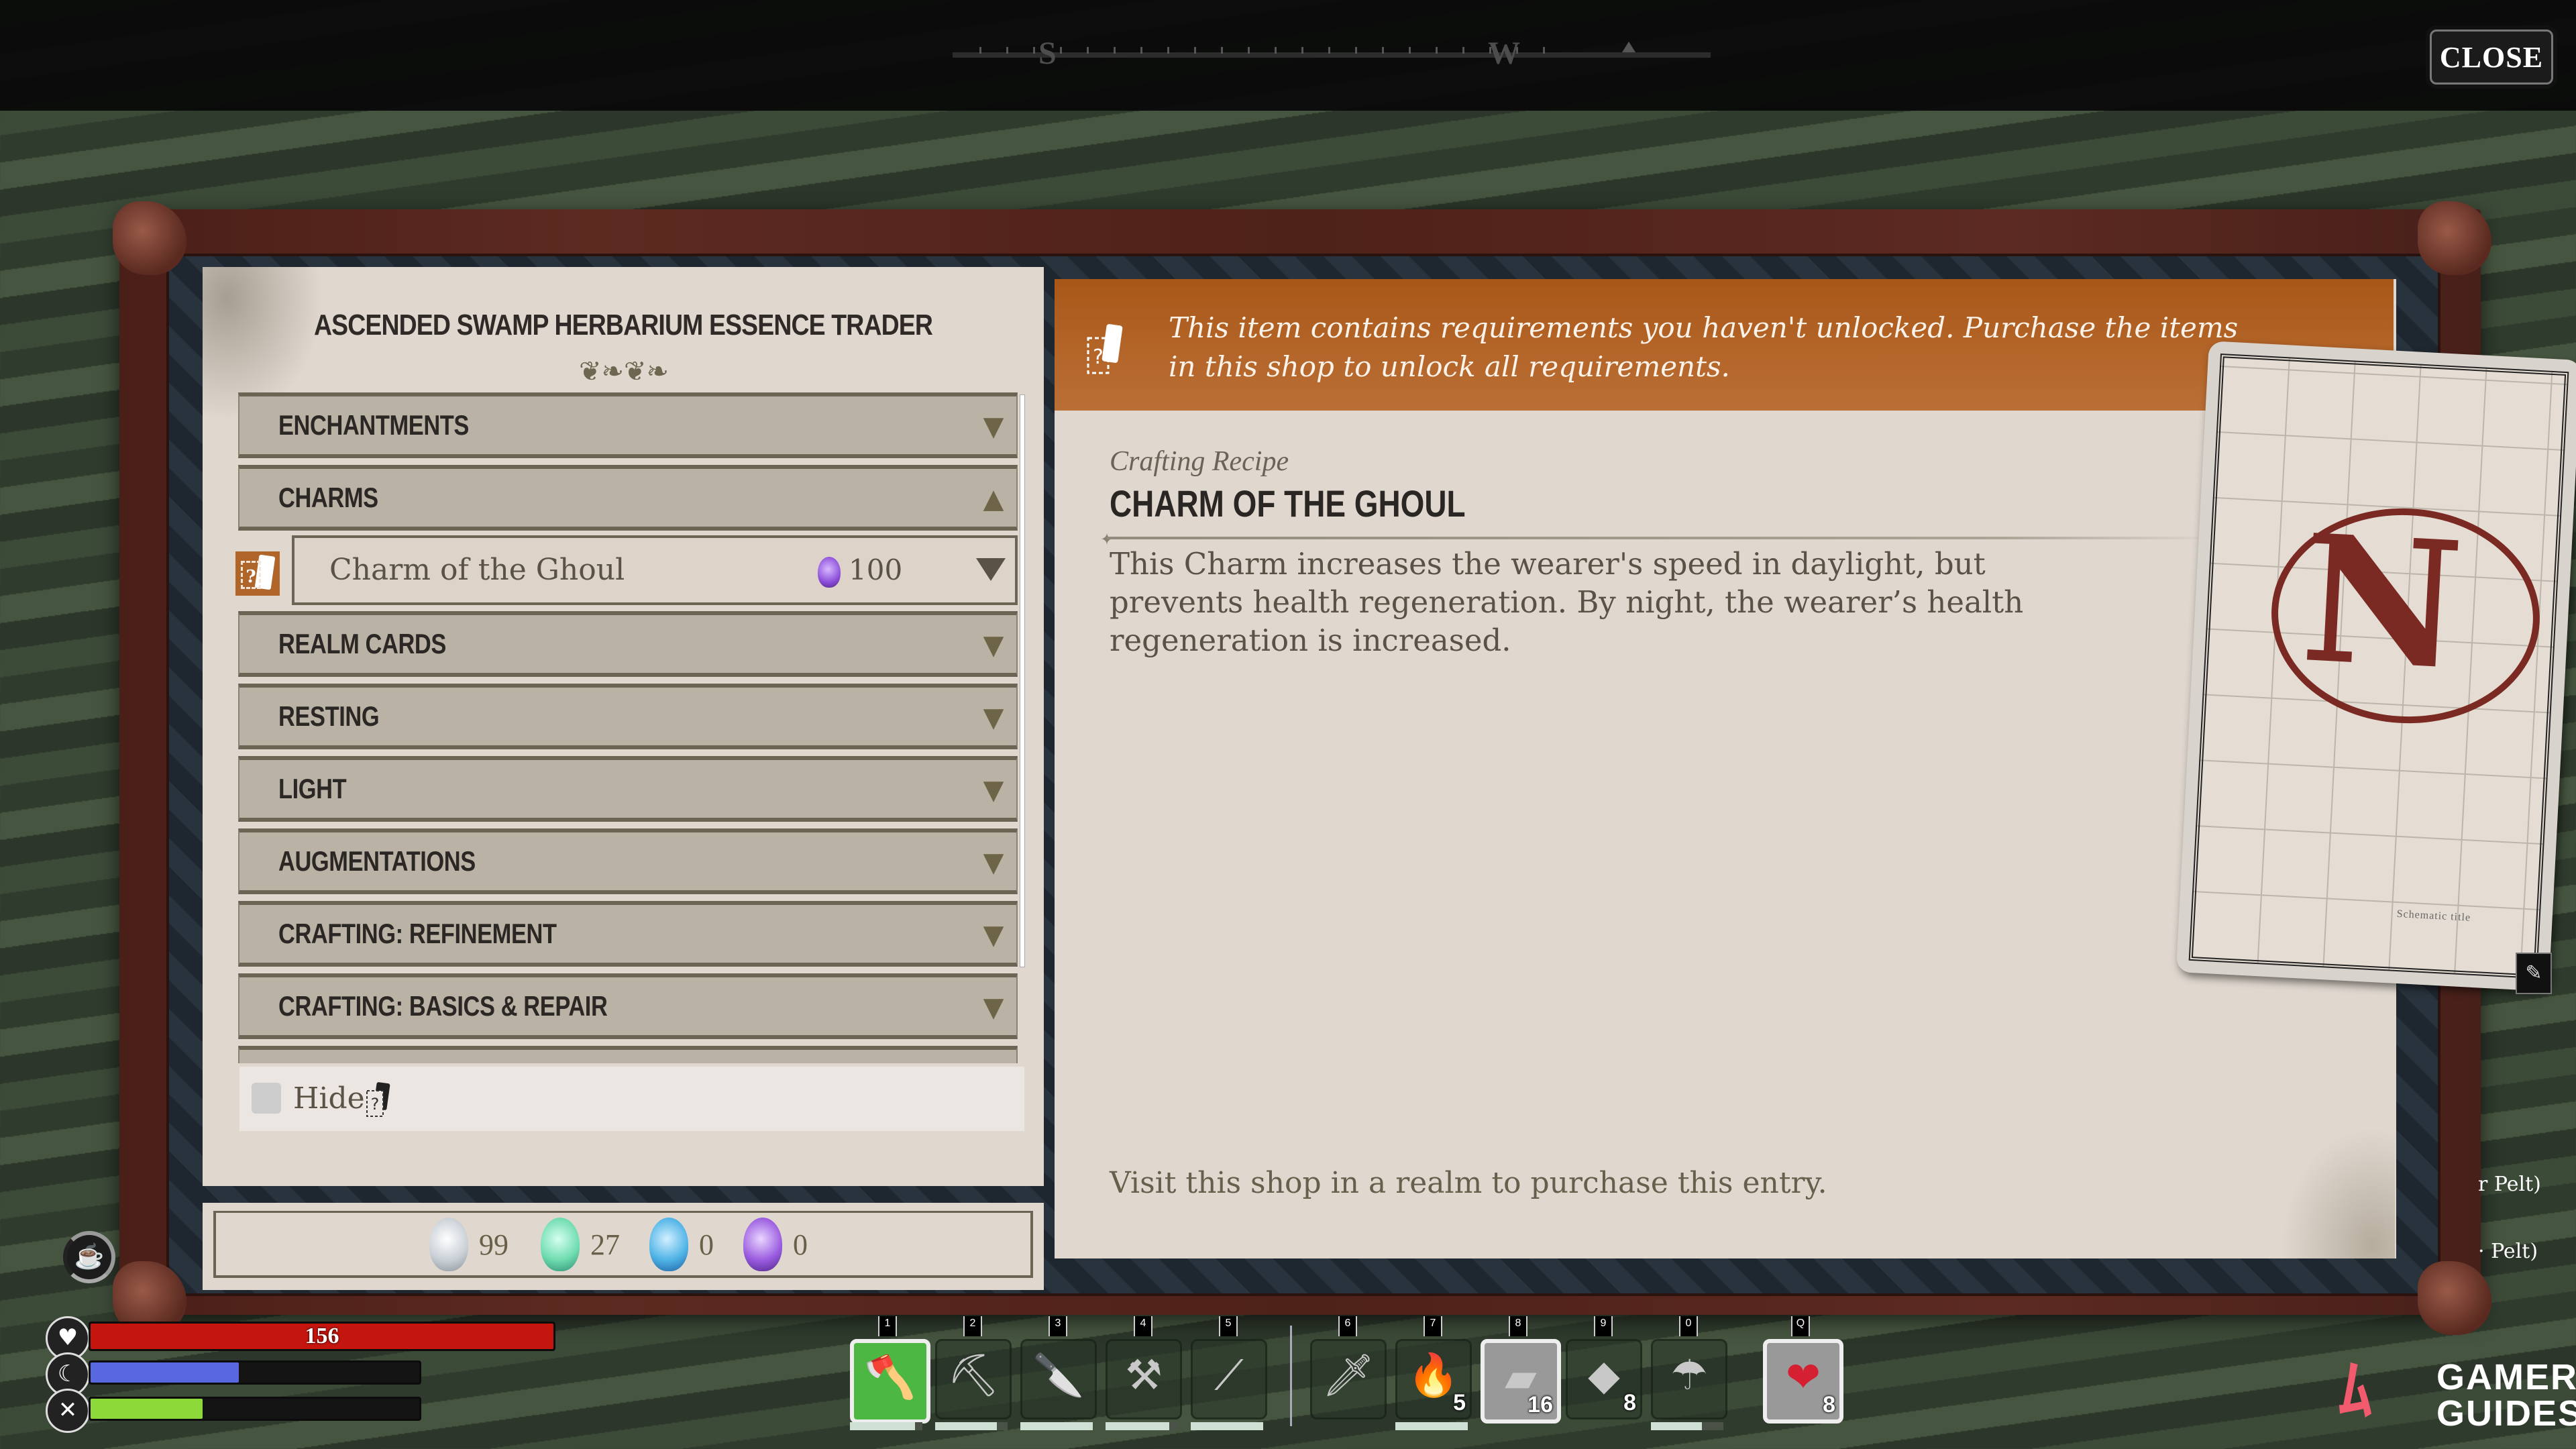 Image resolution: width=2576 pixels, height=1449 pixels. Describe the element at coordinates (1689, 1374) in the screenshot. I see `umbrella-icon: ☂` at that location.